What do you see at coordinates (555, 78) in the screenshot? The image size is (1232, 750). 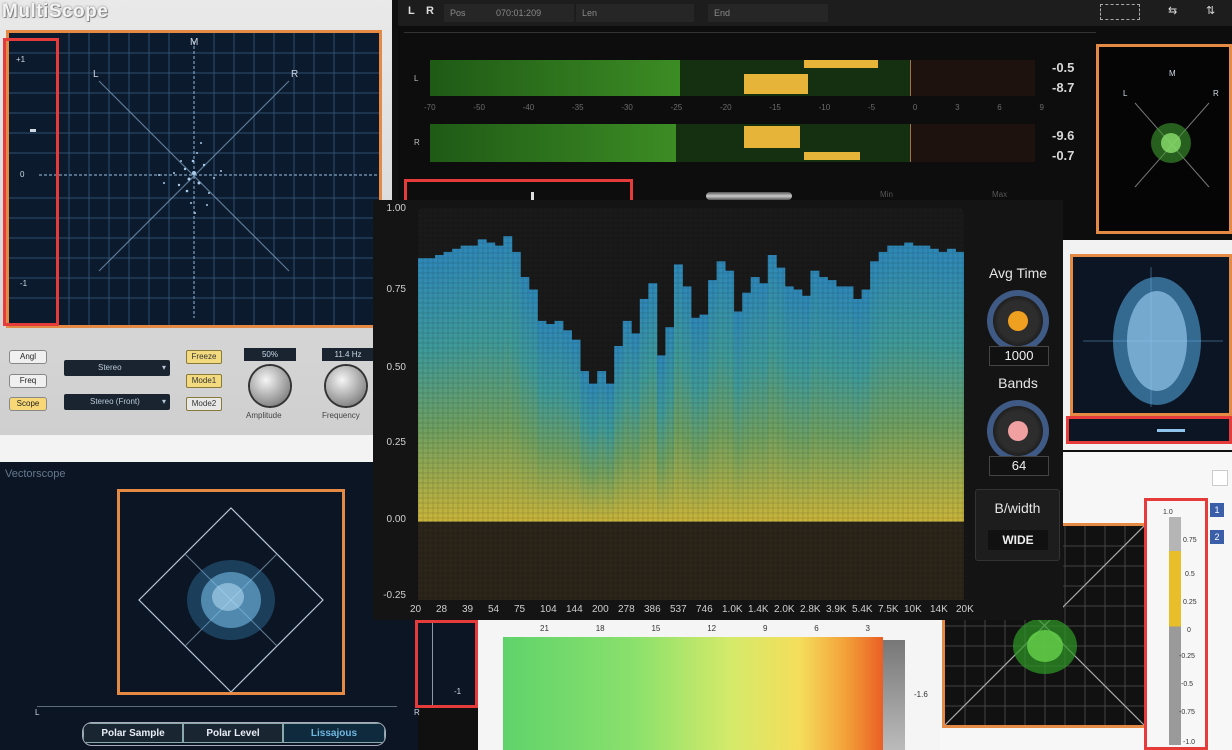 I see `meter-fill-l` at bounding box center [555, 78].